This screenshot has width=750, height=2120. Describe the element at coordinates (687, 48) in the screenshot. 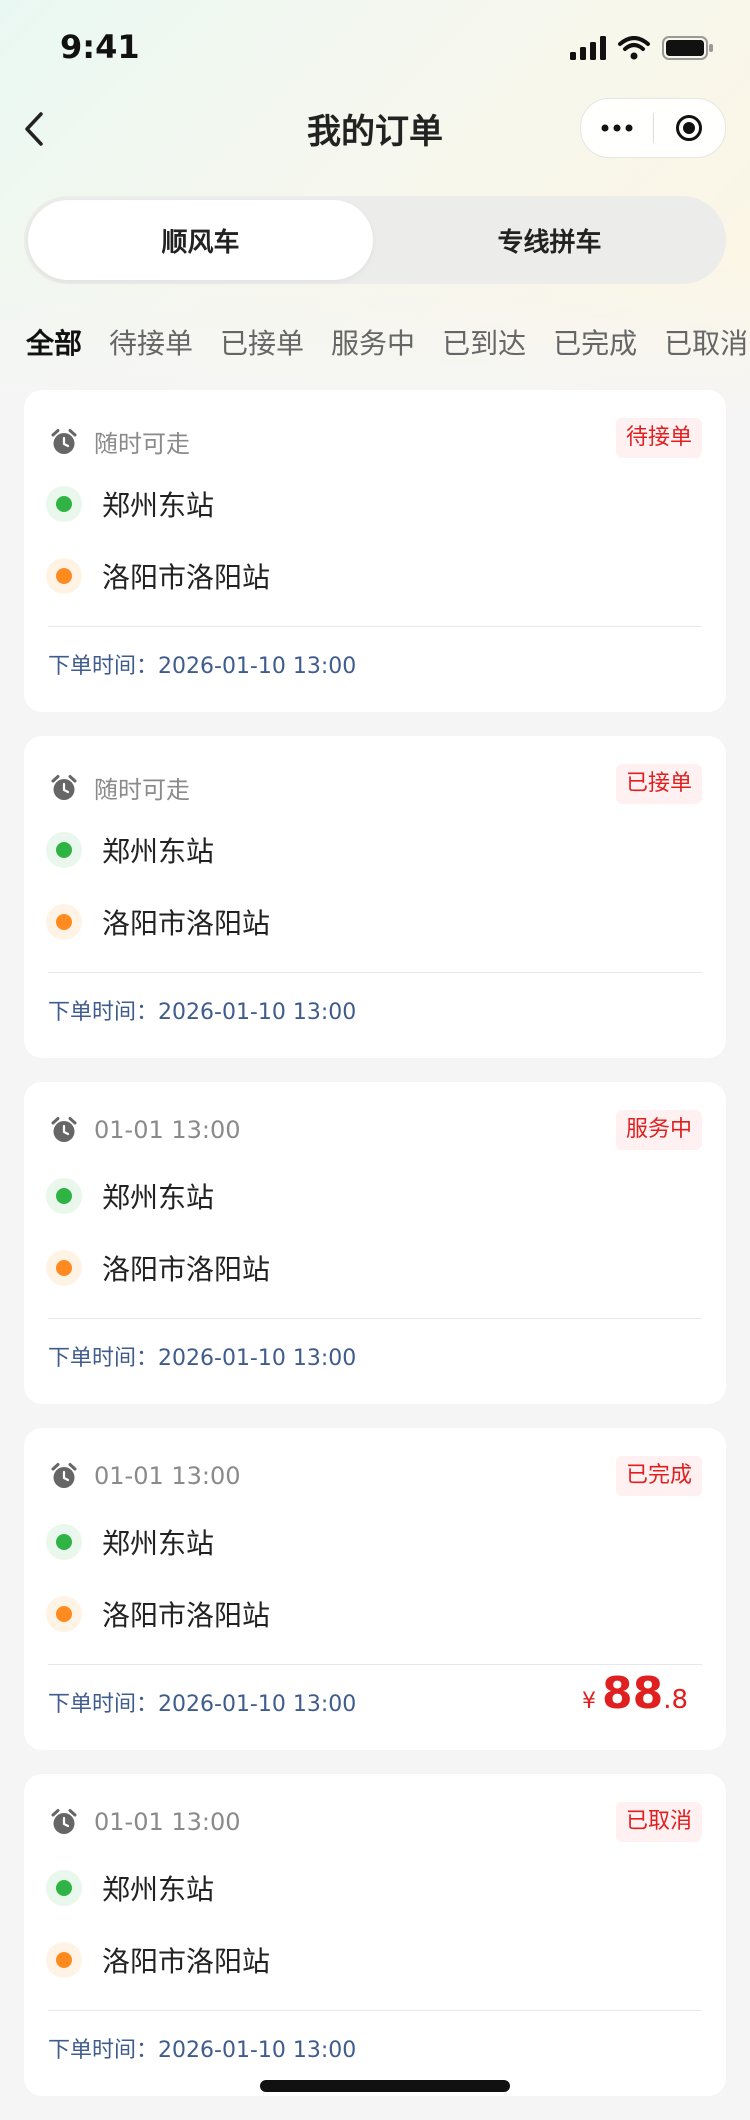

I see `battery-icon` at that location.